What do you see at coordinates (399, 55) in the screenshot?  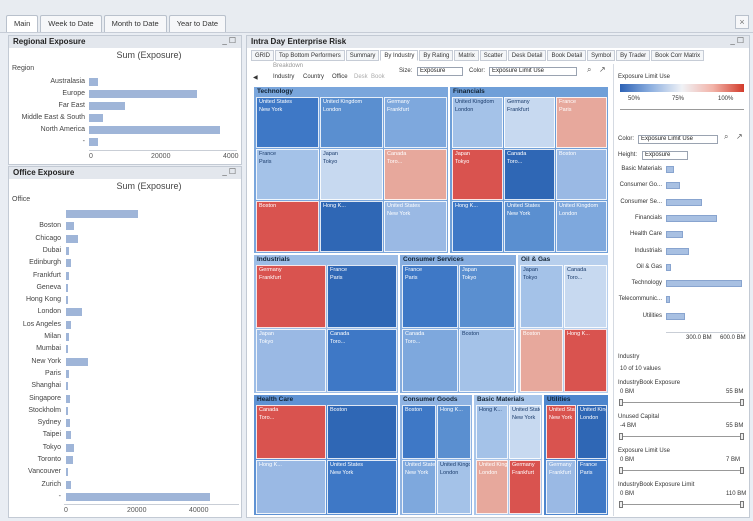 I see `tab-by-industry: By Industry` at bounding box center [399, 55].